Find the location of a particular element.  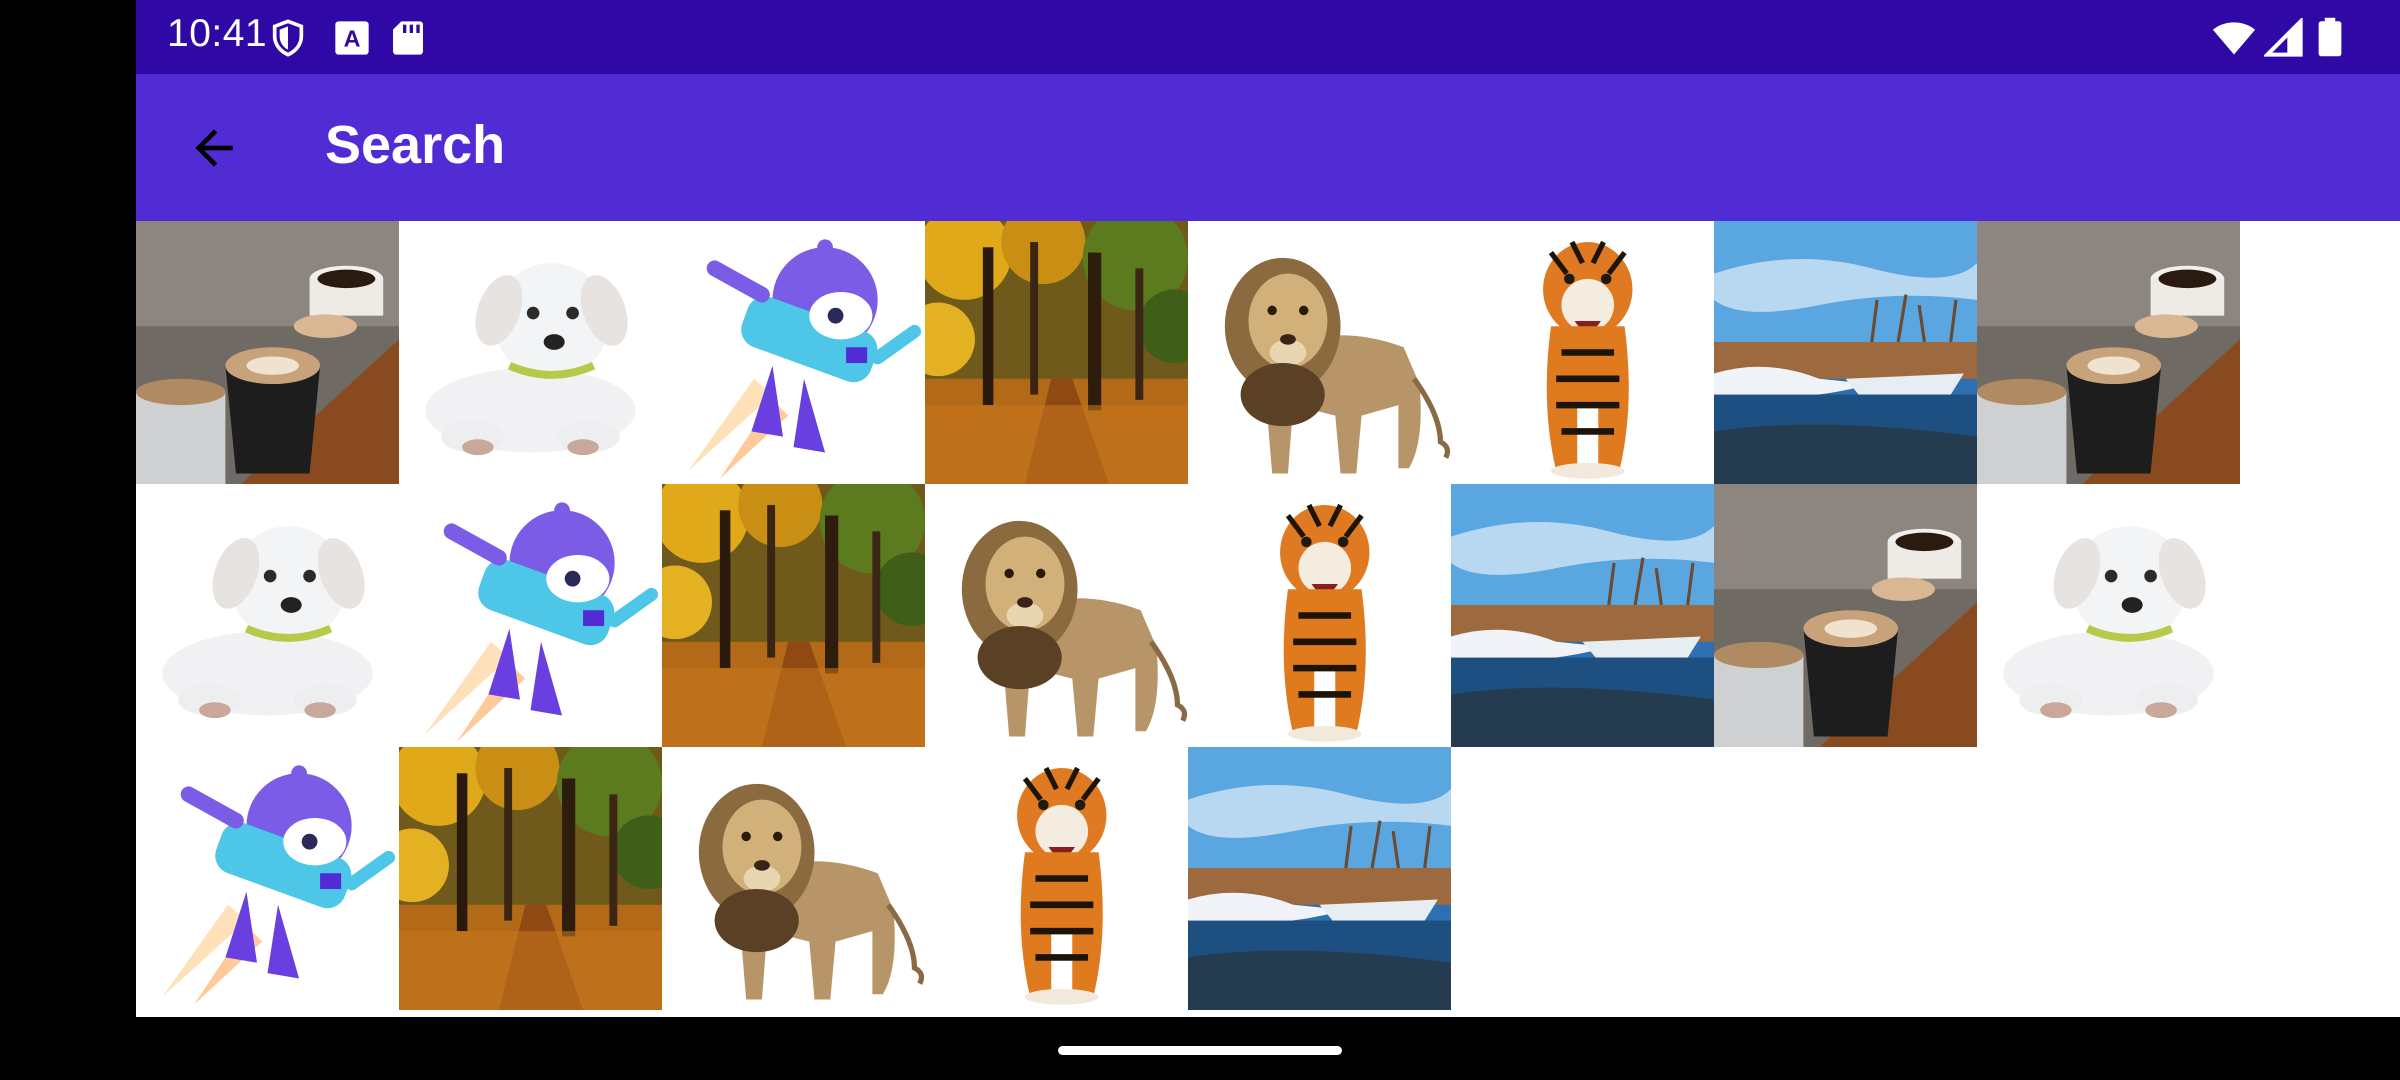

arrow-back-icon is located at coordinates (214, 148).